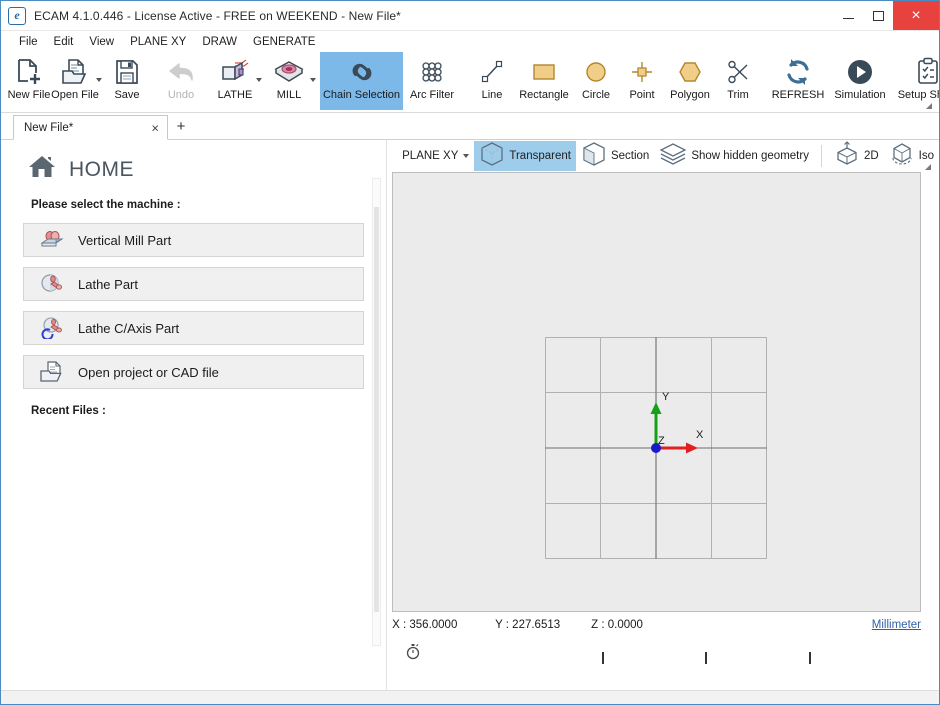  I want to click on new-file-button: New File, so click(29, 81).